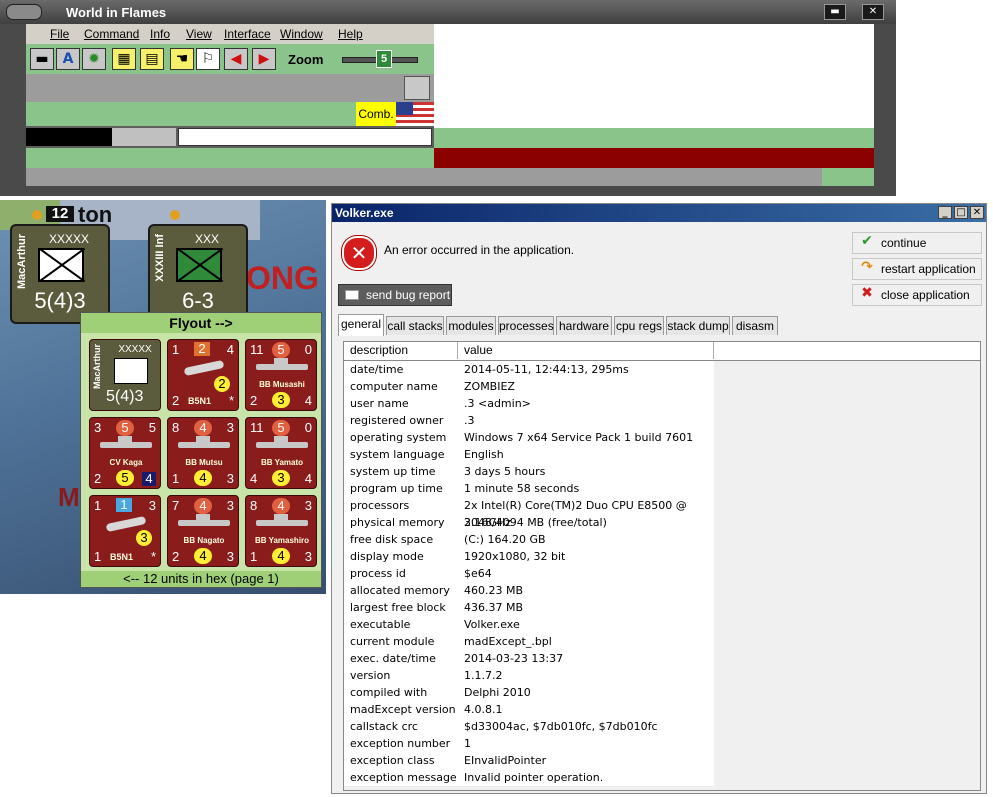 The width and height of the screenshot is (993, 797). Describe the element at coordinates (514, 658) in the screenshot. I see `row-value: 2014-03-23 13:37` at that location.